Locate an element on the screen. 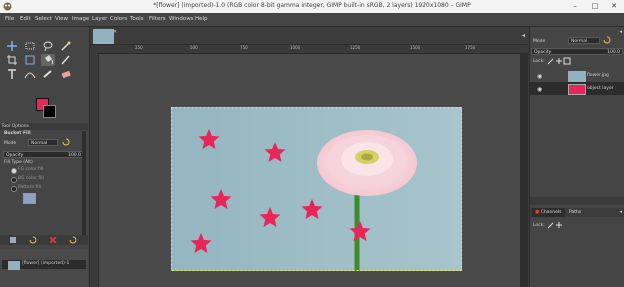 This screenshot has height=287, width=624. layers-lock-label: Lock: is located at coordinates (539, 61).